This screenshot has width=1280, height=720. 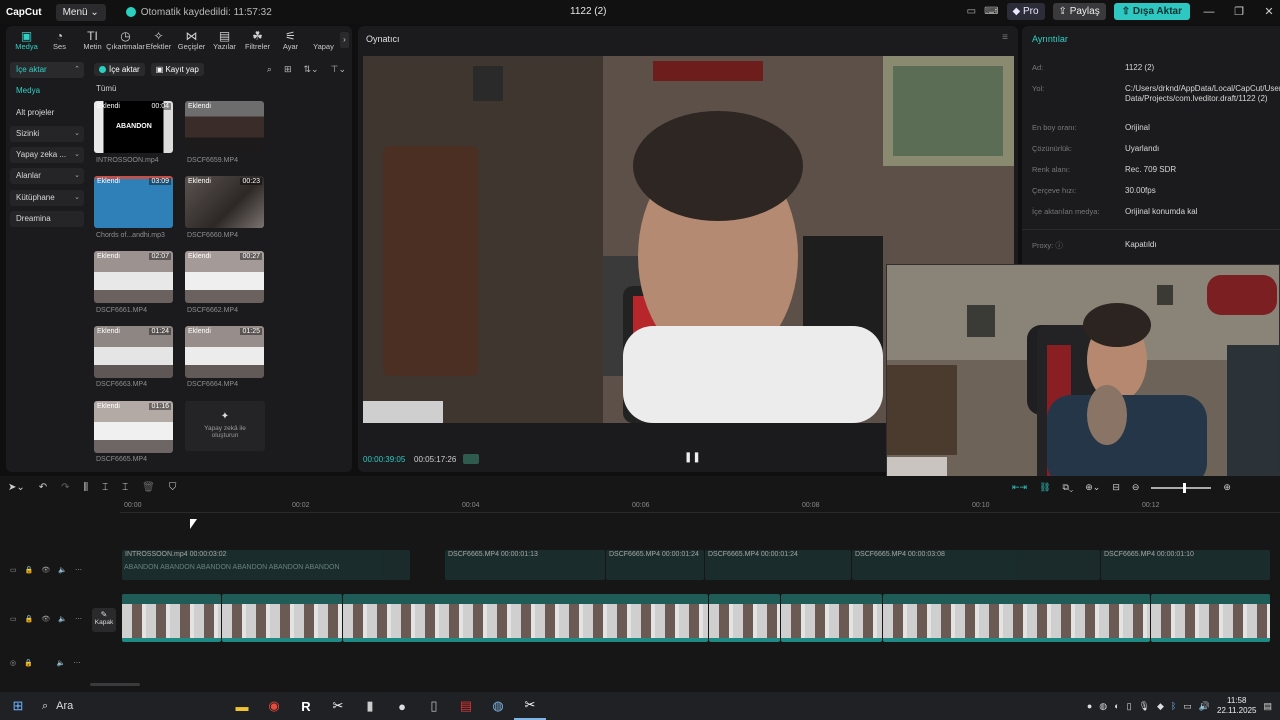 What do you see at coordinates (1136, 487) in the screenshot?
I see `zoom-out-icon: ⊖` at bounding box center [1136, 487].